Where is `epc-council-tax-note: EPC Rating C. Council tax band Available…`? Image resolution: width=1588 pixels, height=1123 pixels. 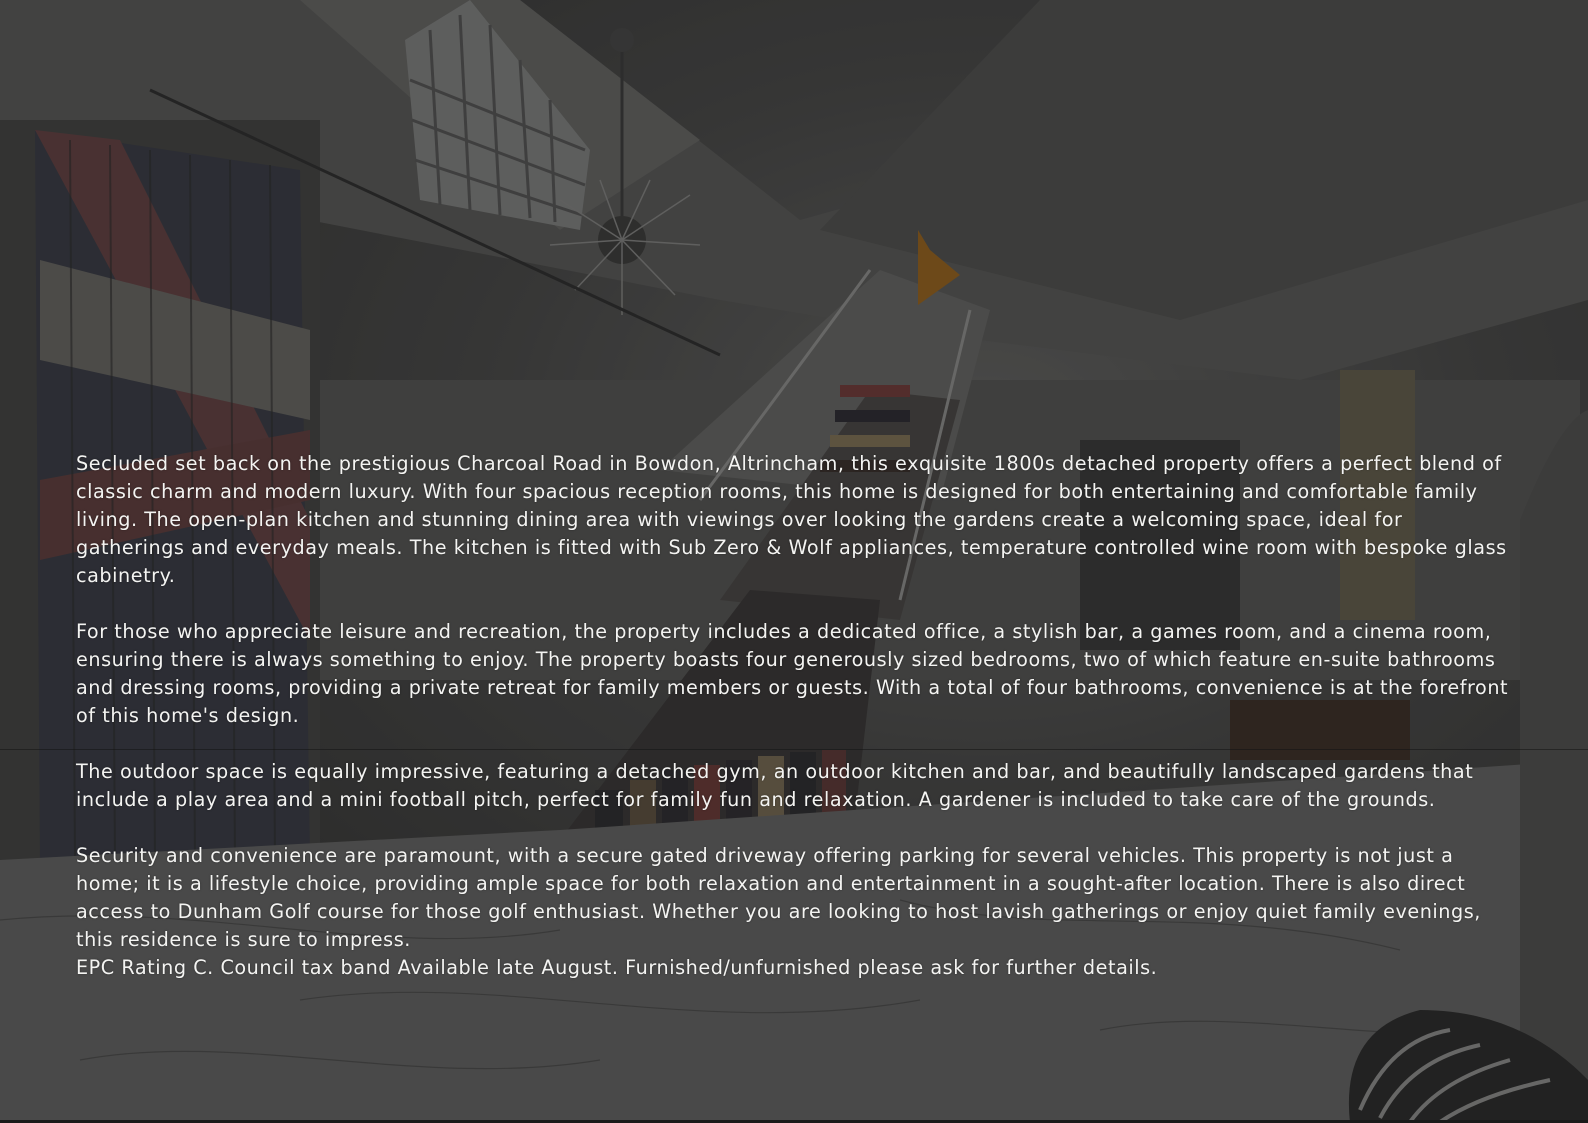 epc-council-tax-note: EPC Rating C. Council tax band Available… is located at coordinates (617, 967).